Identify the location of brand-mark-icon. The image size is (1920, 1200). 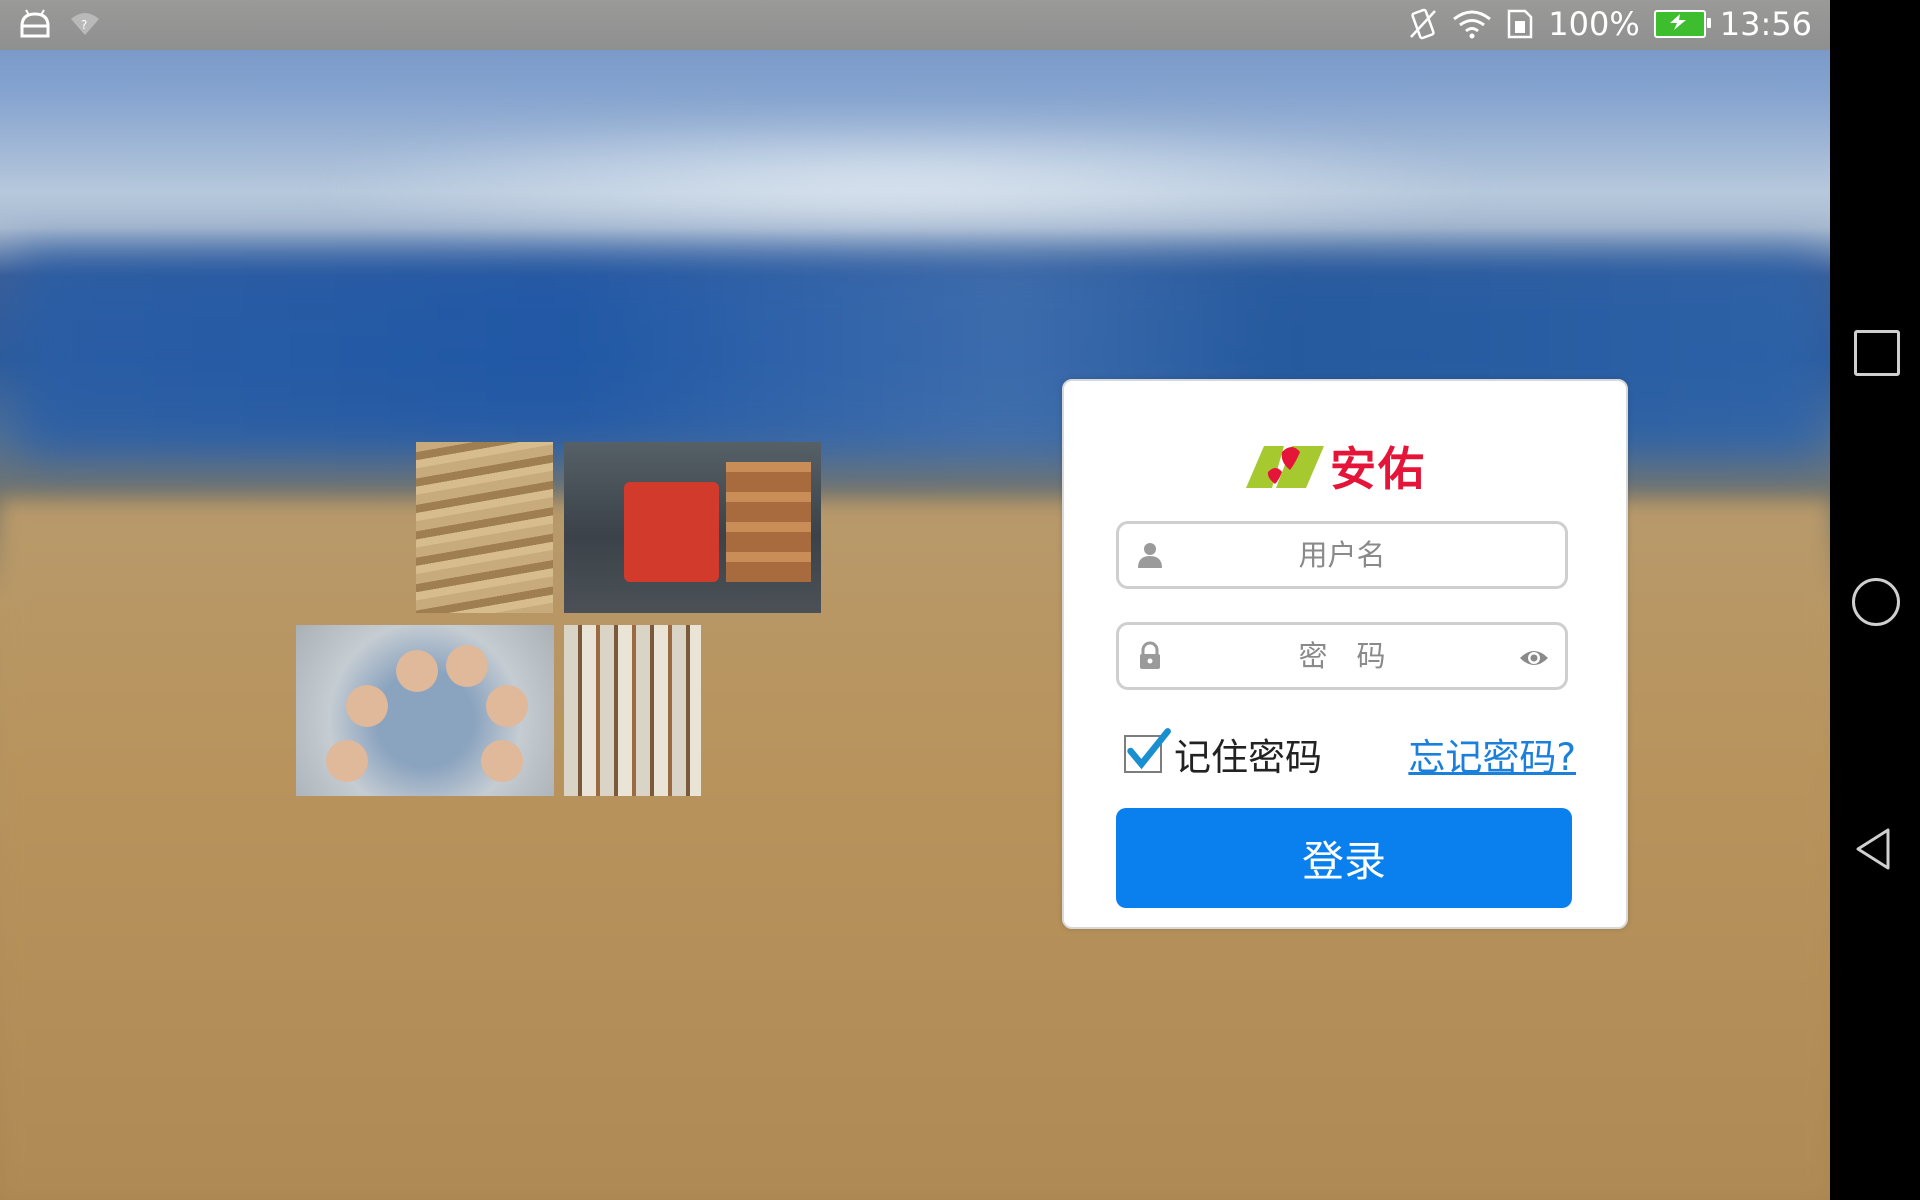
(1285, 467).